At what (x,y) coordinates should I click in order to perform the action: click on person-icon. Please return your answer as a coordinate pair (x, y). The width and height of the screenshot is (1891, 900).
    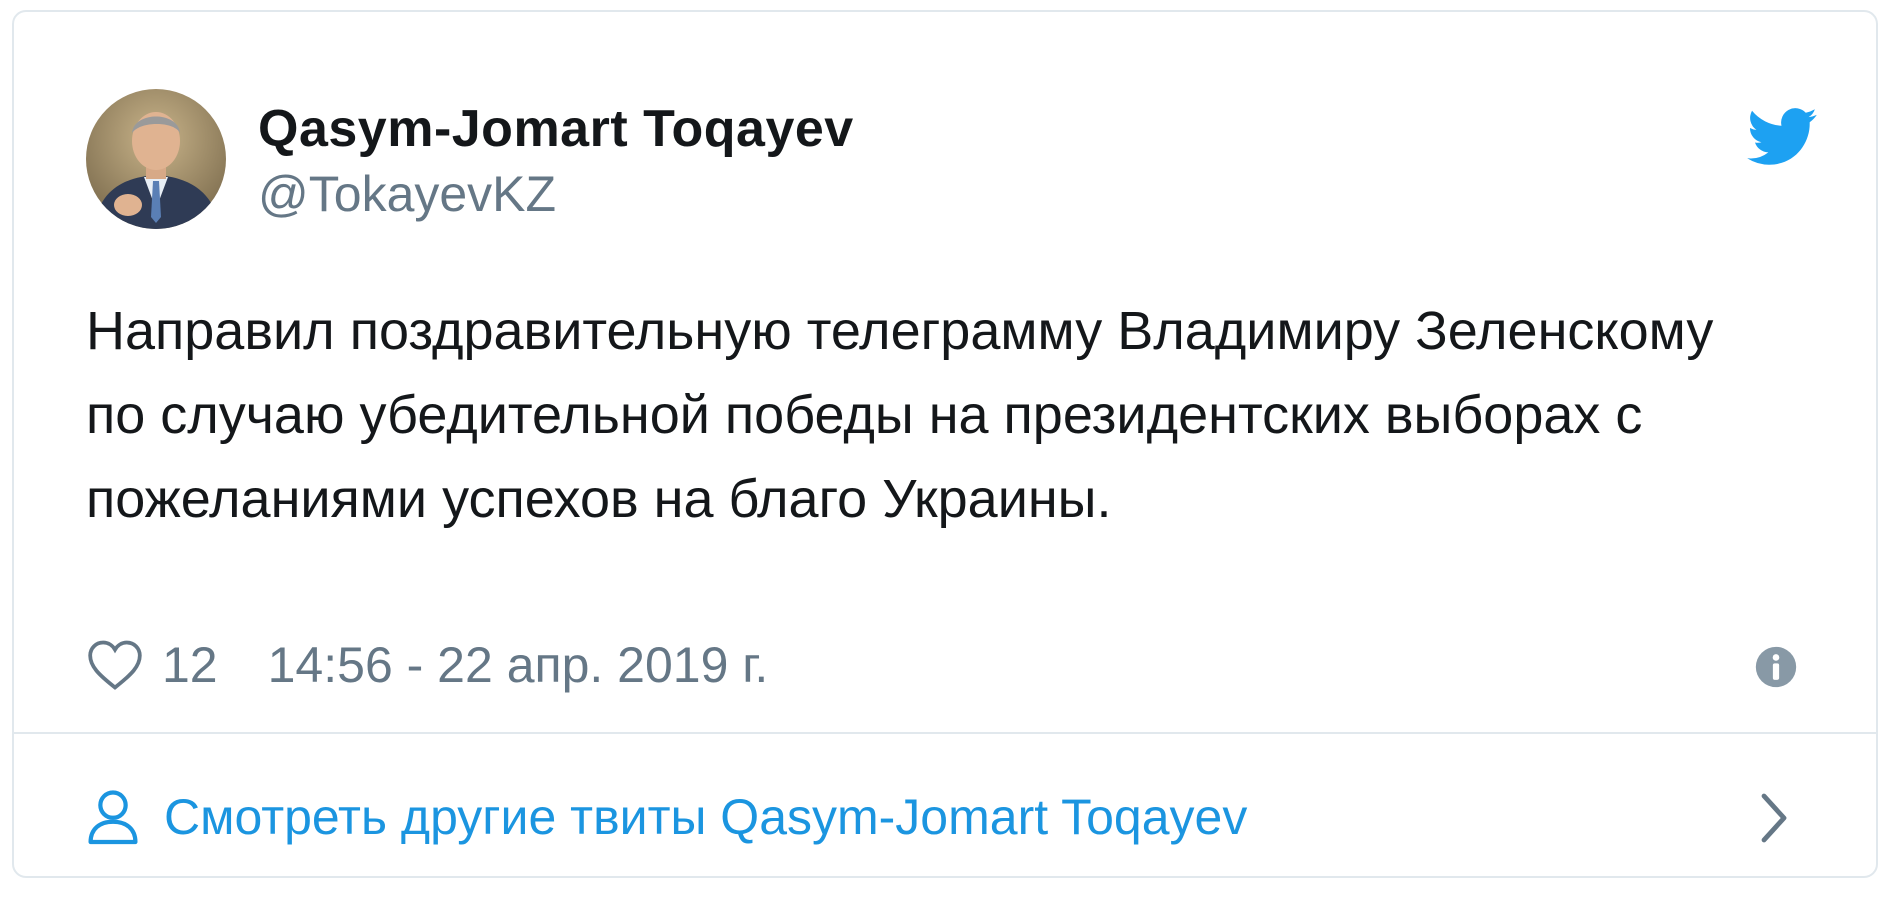
    Looking at the image, I should click on (113, 817).